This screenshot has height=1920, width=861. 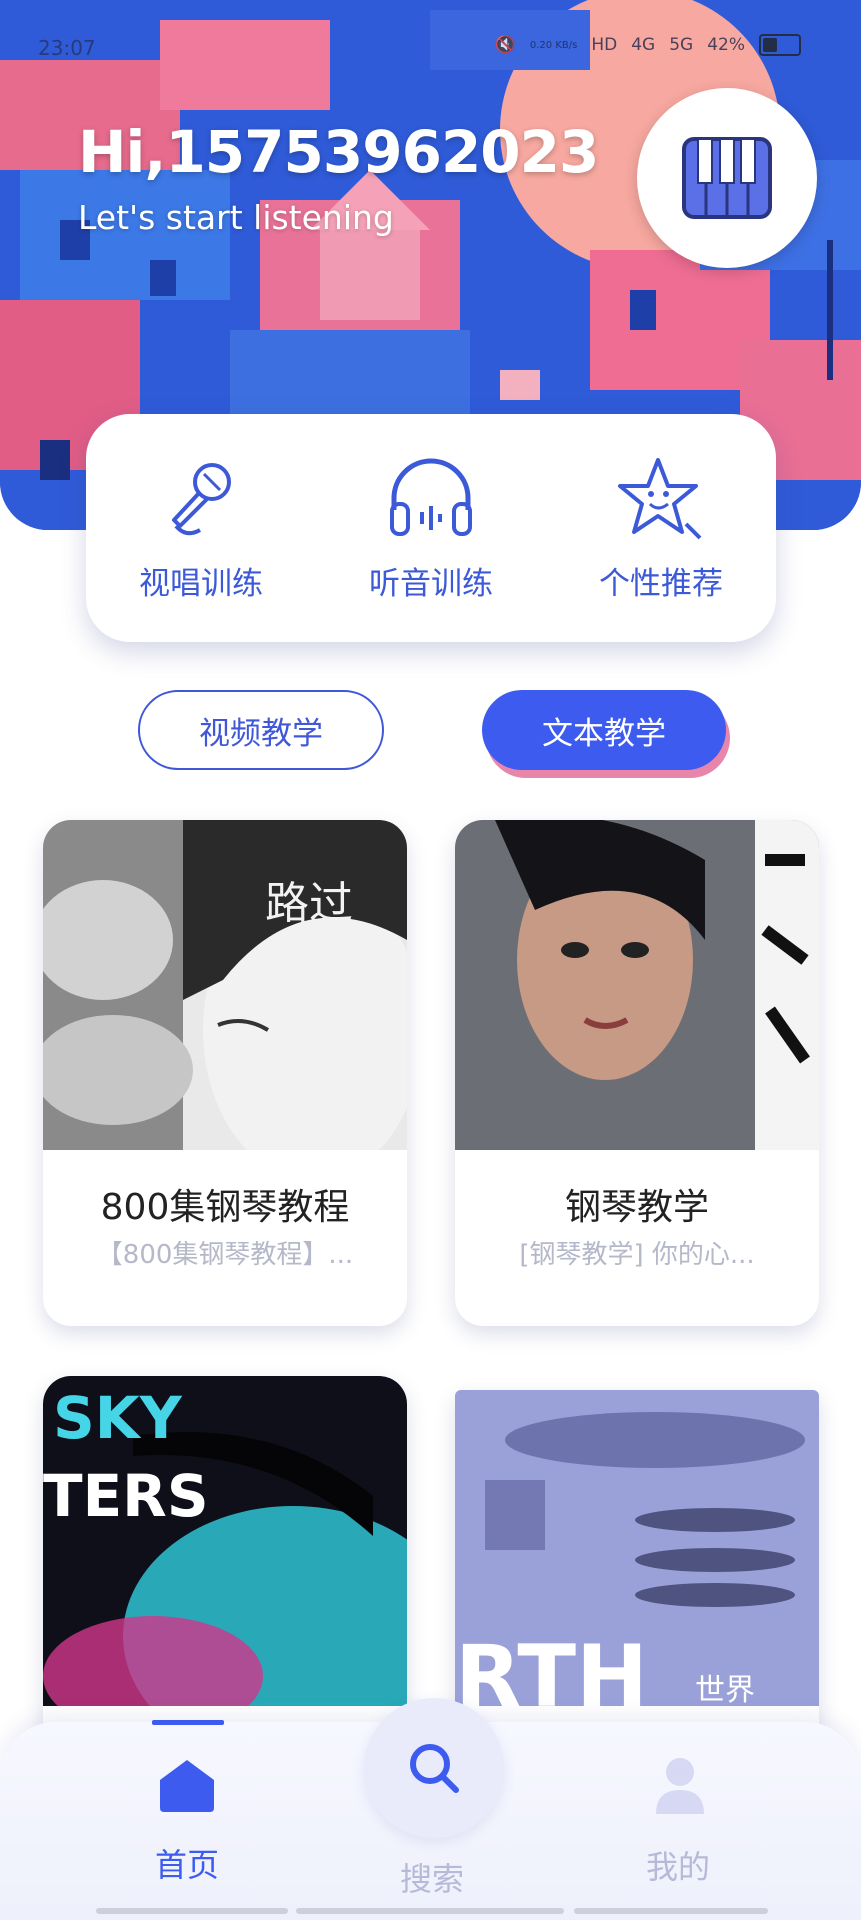 What do you see at coordinates (643, 45) in the screenshot?
I see `signal-4g: 4G` at bounding box center [643, 45].